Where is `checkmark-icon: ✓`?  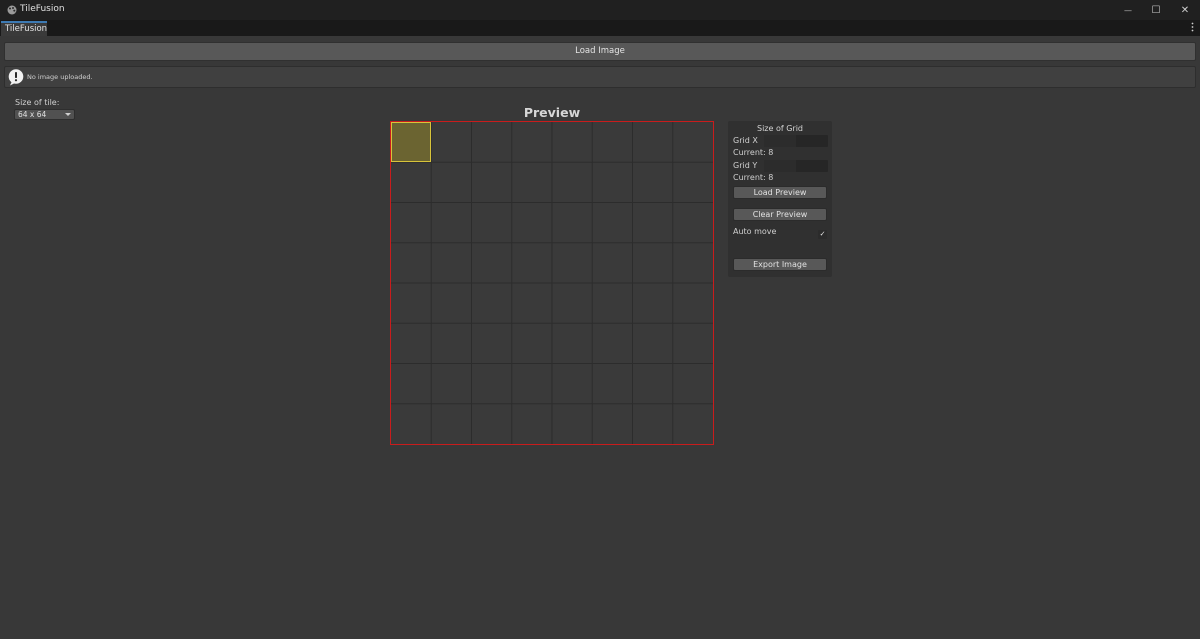
checkmark-icon: ✓ is located at coordinates (822, 234).